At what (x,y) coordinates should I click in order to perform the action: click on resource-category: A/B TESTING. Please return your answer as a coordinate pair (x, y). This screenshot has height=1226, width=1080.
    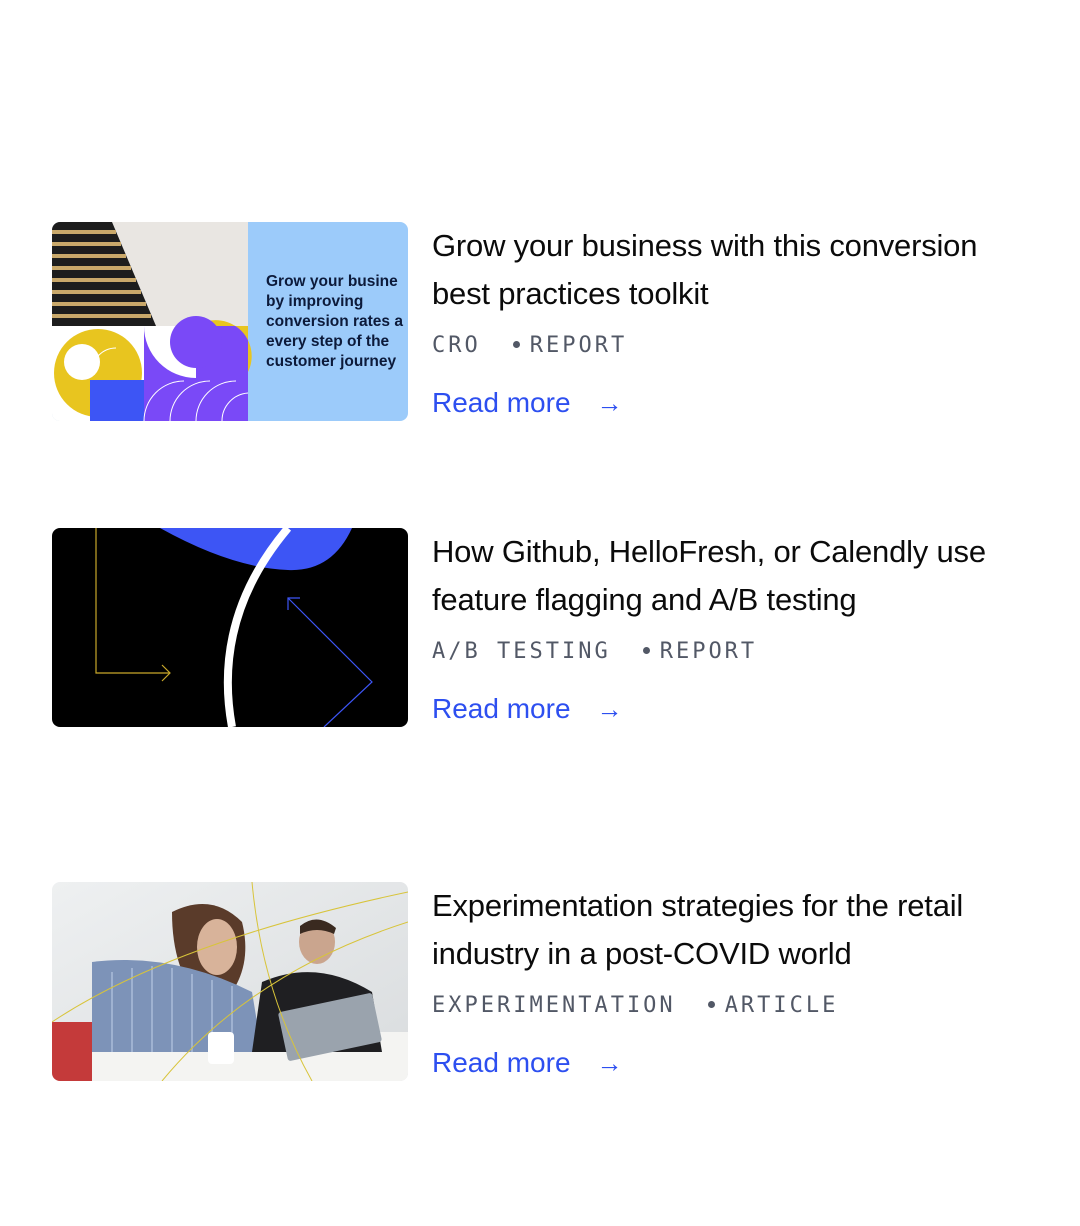
    Looking at the image, I should click on (521, 651).